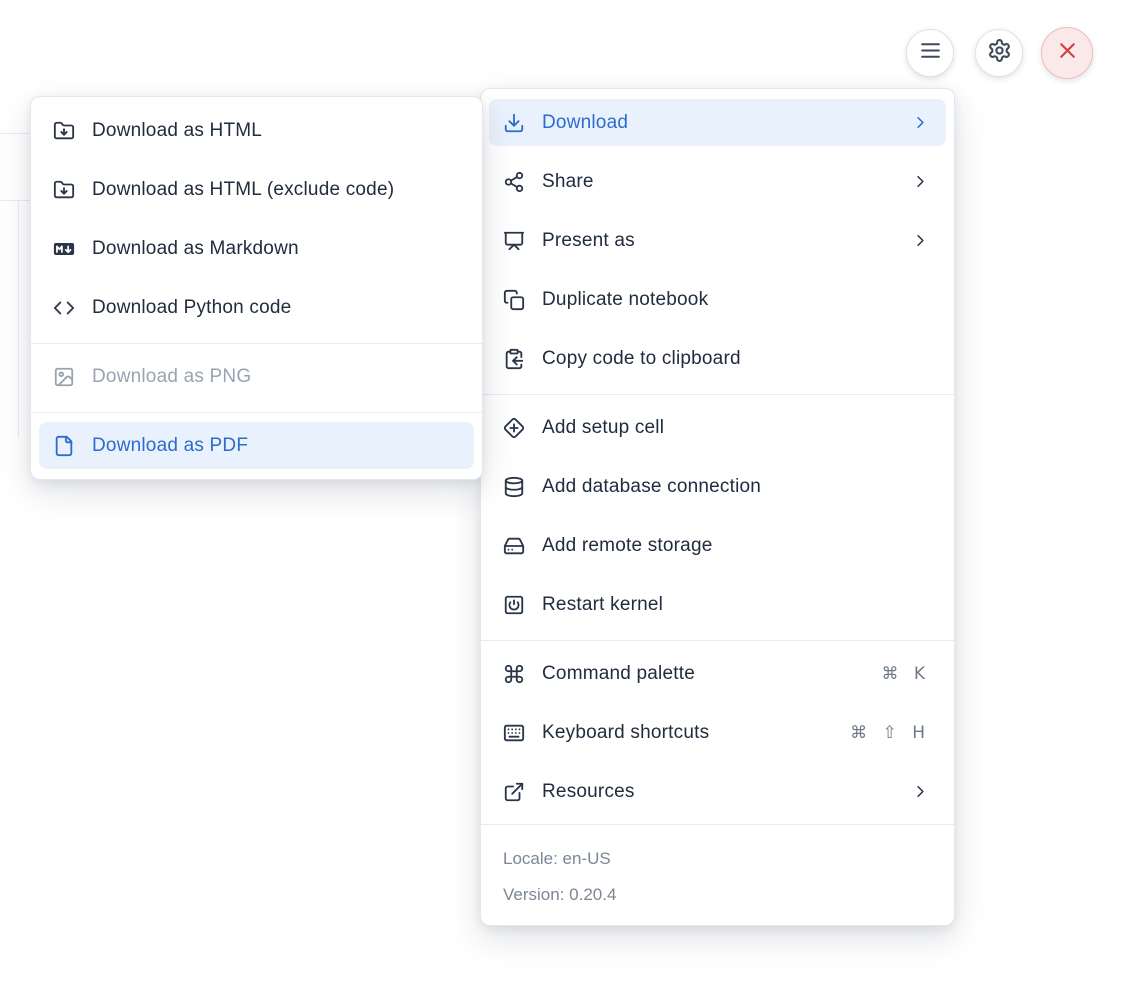  I want to click on version-text: Version: 0.20.4, so click(560, 894).